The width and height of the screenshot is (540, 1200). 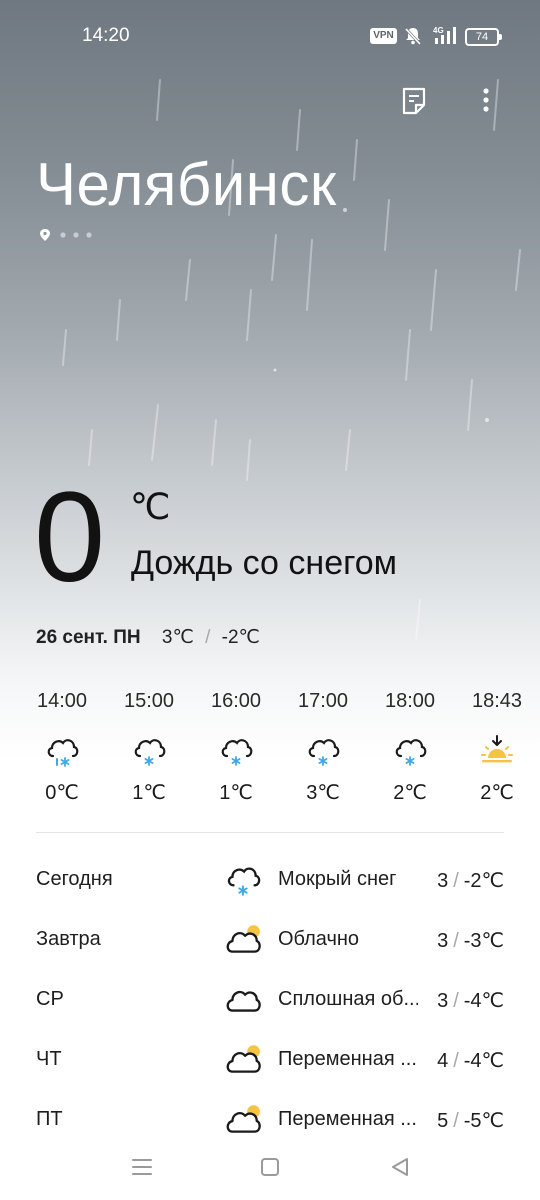 I want to click on section-divider, so click(x=270, y=832).